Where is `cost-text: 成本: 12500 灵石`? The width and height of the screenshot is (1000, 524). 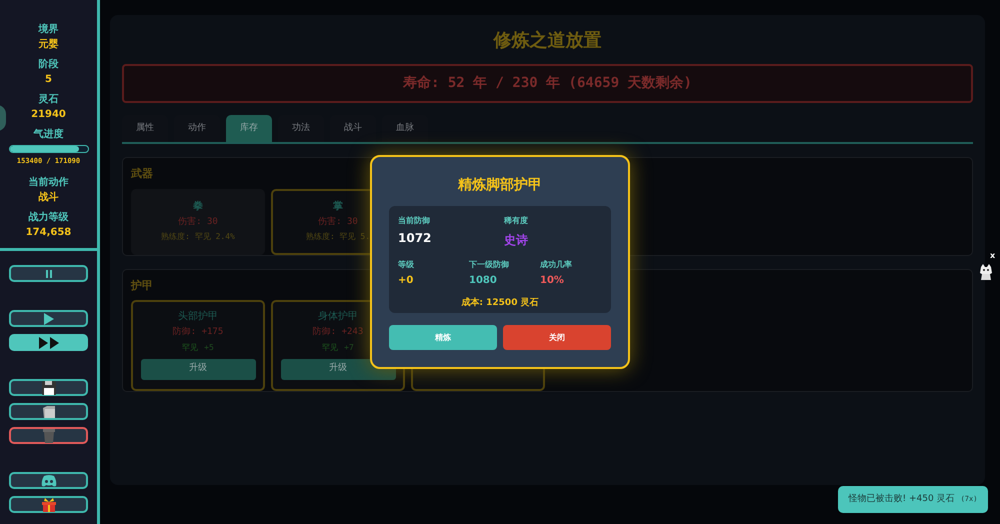 cost-text: 成本: 12500 灵石 is located at coordinates (500, 303).